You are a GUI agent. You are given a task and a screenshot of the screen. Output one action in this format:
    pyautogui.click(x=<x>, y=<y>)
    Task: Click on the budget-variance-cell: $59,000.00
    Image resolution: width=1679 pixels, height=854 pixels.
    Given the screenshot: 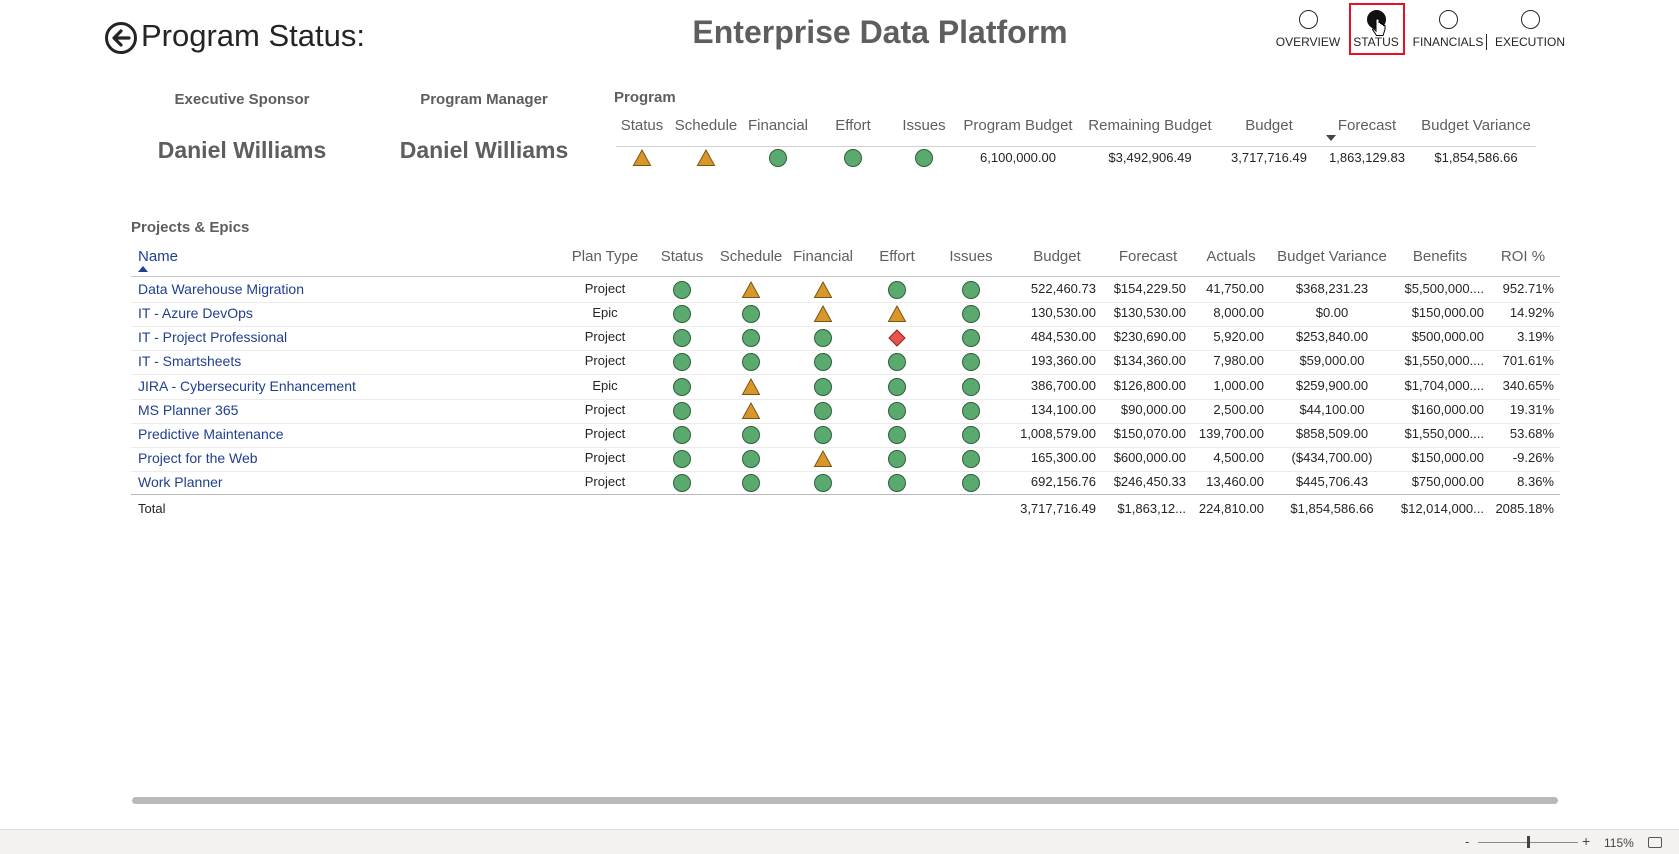 What is the action you would take?
    pyautogui.click(x=1332, y=360)
    